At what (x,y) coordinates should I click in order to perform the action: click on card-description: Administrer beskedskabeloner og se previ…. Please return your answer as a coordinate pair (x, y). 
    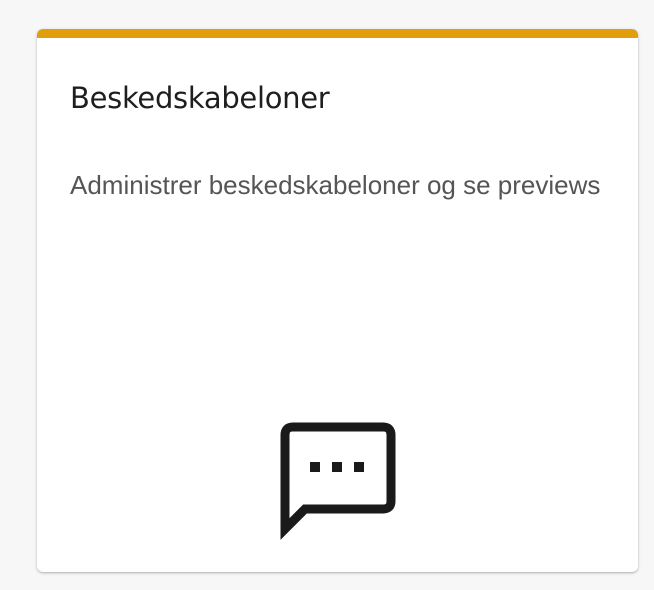
    Looking at the image, I should click on (335, 185).